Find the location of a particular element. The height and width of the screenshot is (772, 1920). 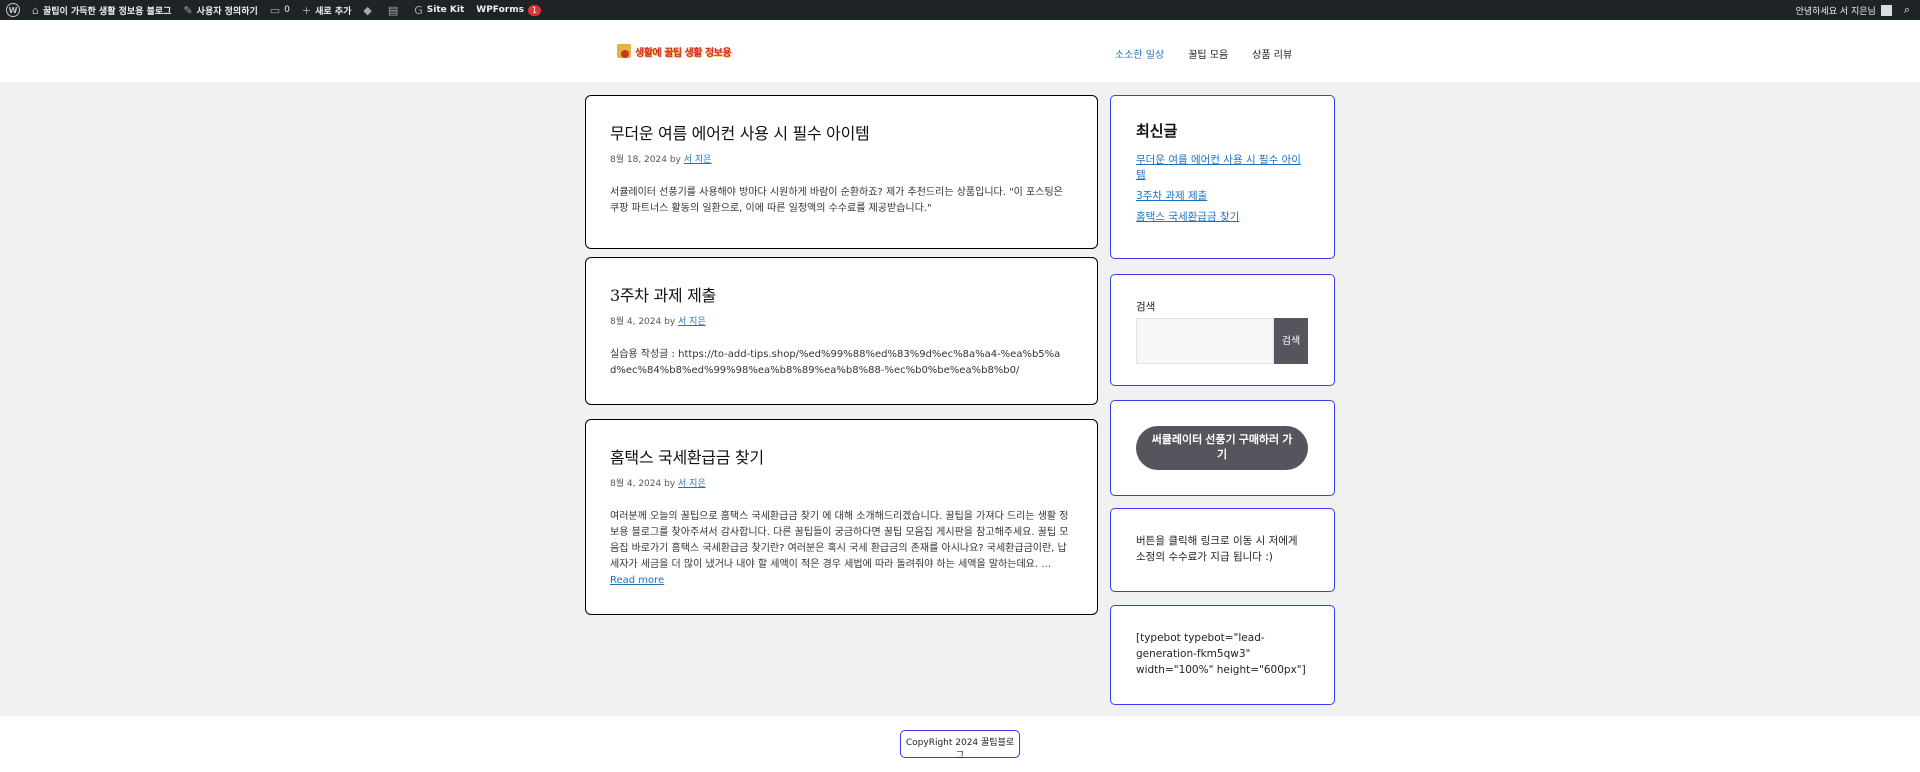

post-meta: 8월 18, 2024 by 서 지은 is located at coordinates (841, 158).